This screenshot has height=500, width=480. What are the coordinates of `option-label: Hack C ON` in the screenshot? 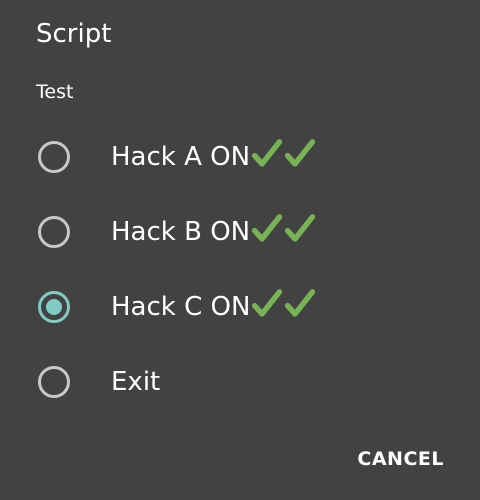 It's located at (181, 306).